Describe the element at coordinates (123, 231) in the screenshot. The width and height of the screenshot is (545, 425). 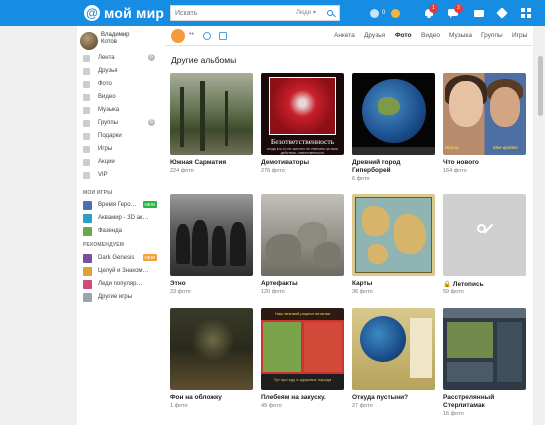
I see `game-item: Фазенда` at that location.